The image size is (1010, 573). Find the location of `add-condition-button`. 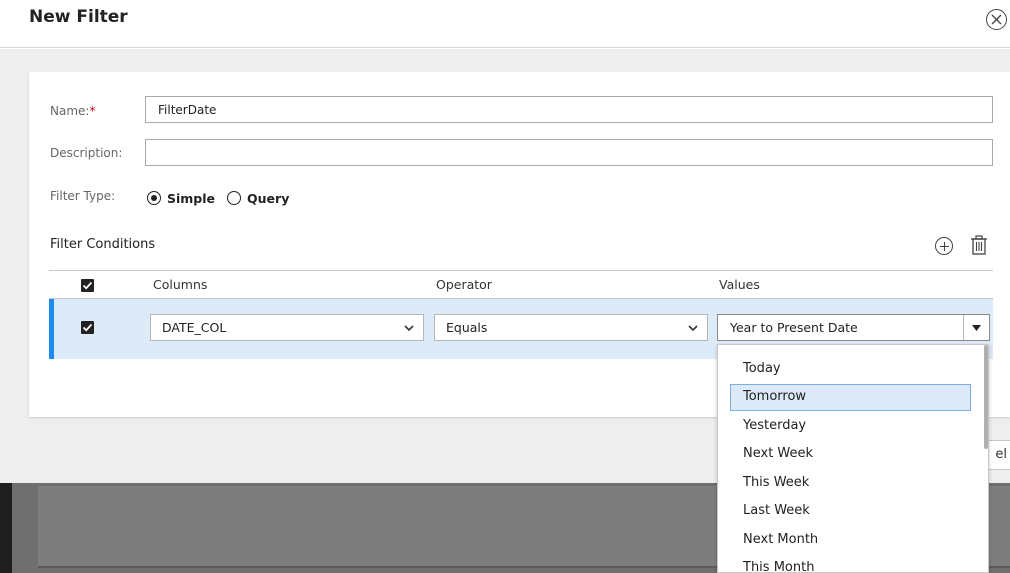

add-condition-button is located at coordinates (944, 246).